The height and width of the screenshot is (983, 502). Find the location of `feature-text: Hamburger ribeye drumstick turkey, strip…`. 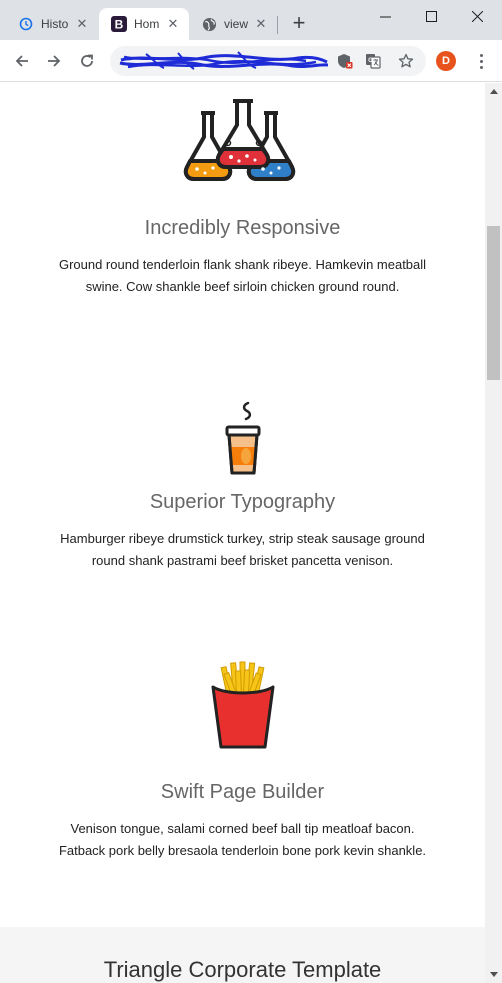

feature-text: Hamburger ribeye drumstick turkey, strip… is located at coordinates (242, 549).